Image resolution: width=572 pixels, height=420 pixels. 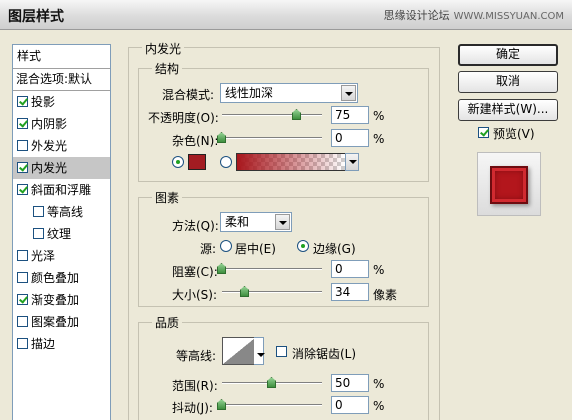 I want to click on opacity-unit: %, so click(x=379, y=116).